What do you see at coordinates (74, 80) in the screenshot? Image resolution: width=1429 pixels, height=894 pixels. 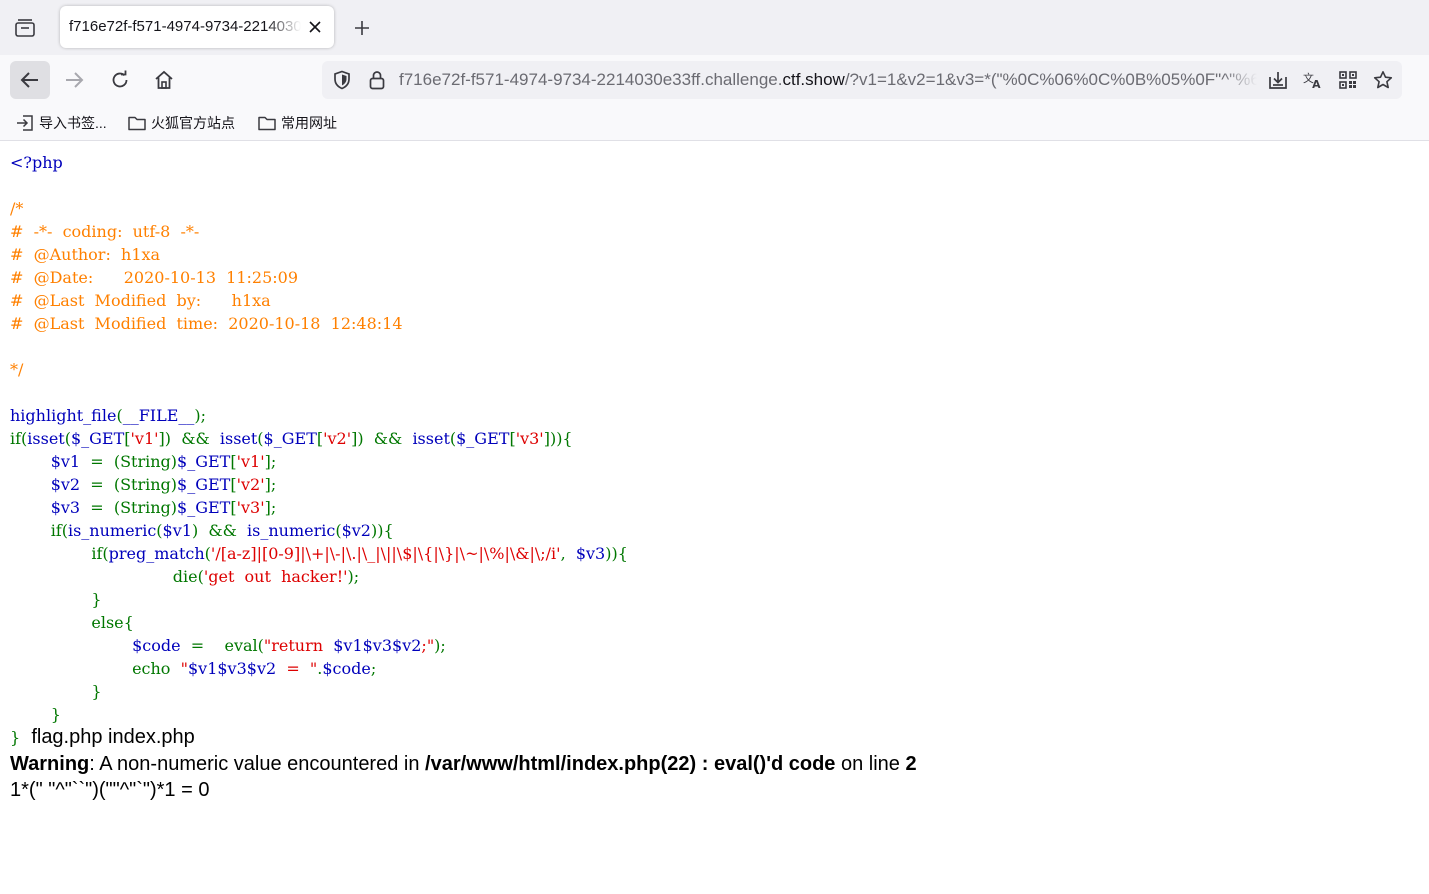 I see `forward-button` at bounding box center [74, 80].